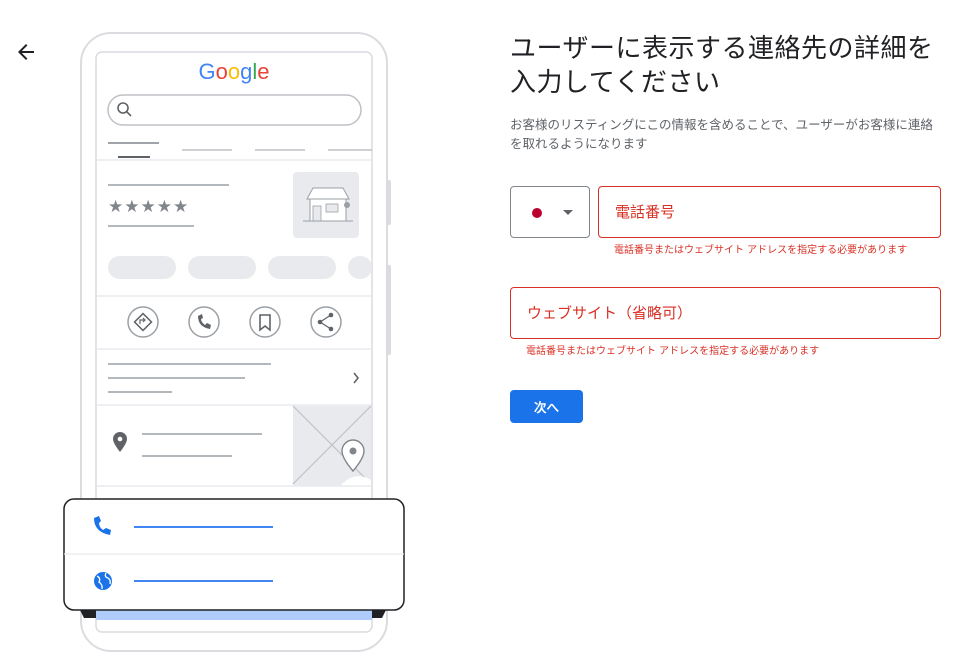 This screenshot has width=960, height=672. Describe the element at coordinates (103, 581) in the screenshot. I see `globe-icon` at that location.